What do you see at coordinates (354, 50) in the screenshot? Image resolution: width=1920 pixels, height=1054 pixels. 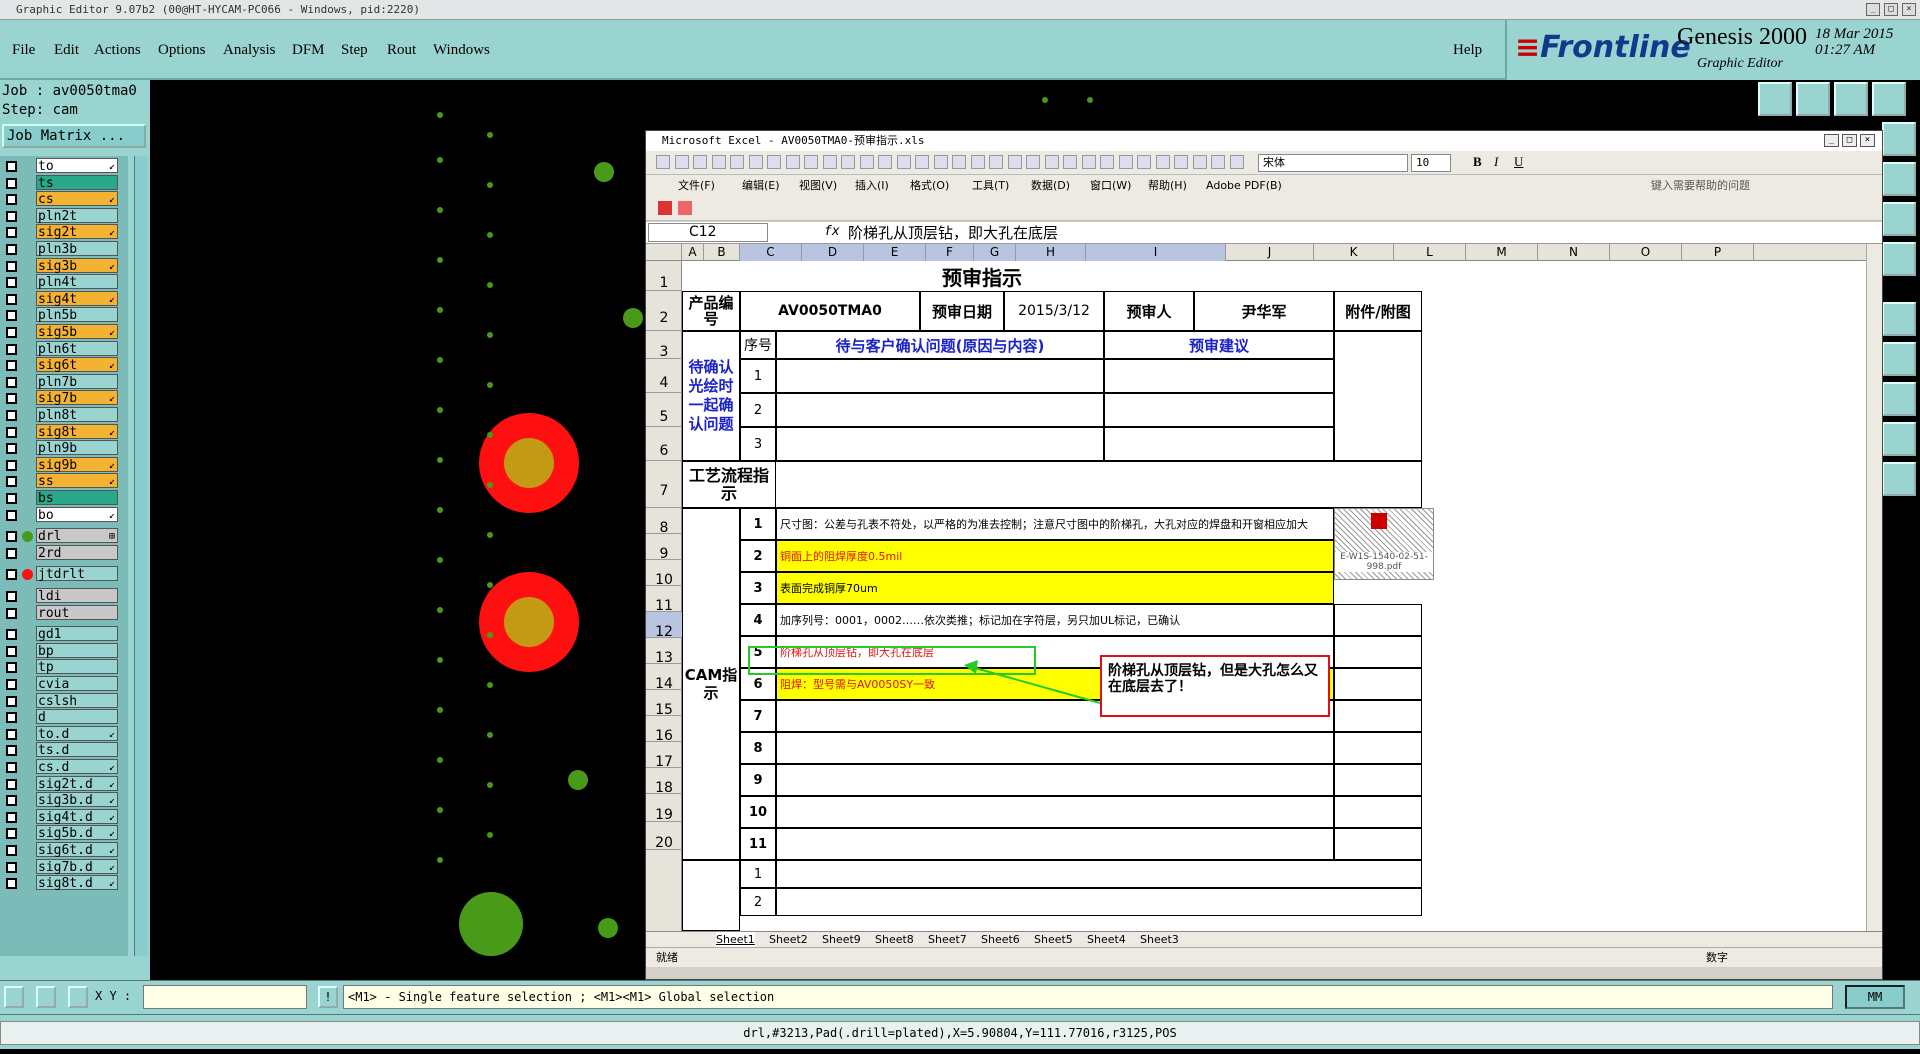 I see `menu-step: Step` at bounding box center [354, 50].